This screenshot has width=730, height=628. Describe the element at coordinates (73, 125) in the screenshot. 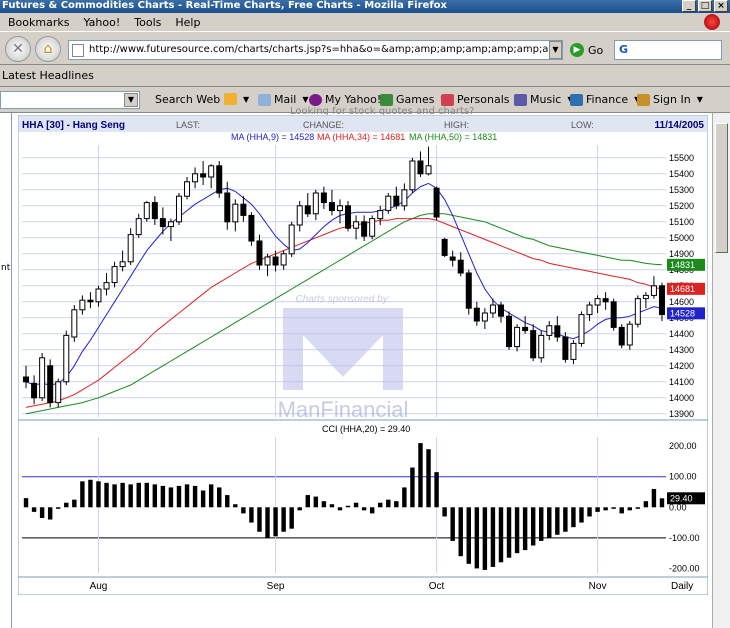

I see `chart-symbol: HHA [30] - Hang Seng` at that location.